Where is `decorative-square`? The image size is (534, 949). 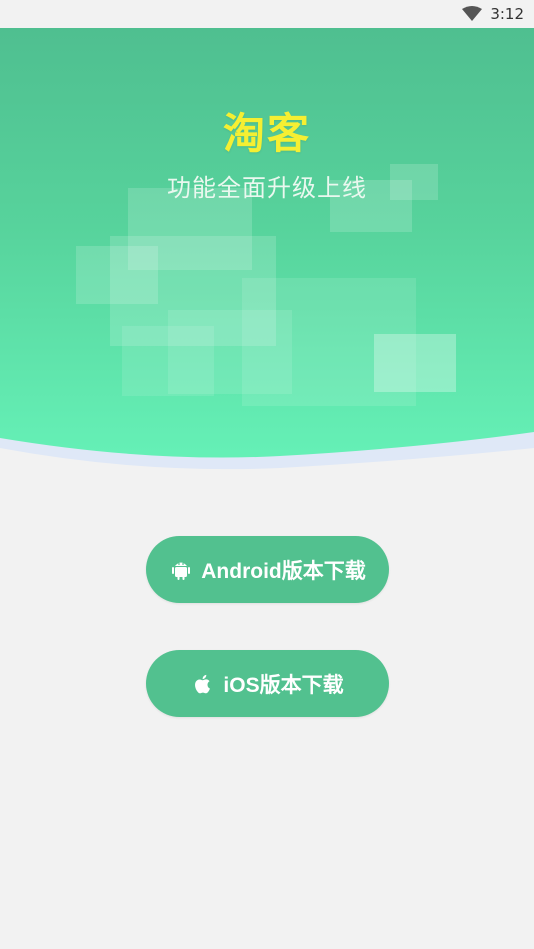 decorative-square is located at coordinates (415, 363).